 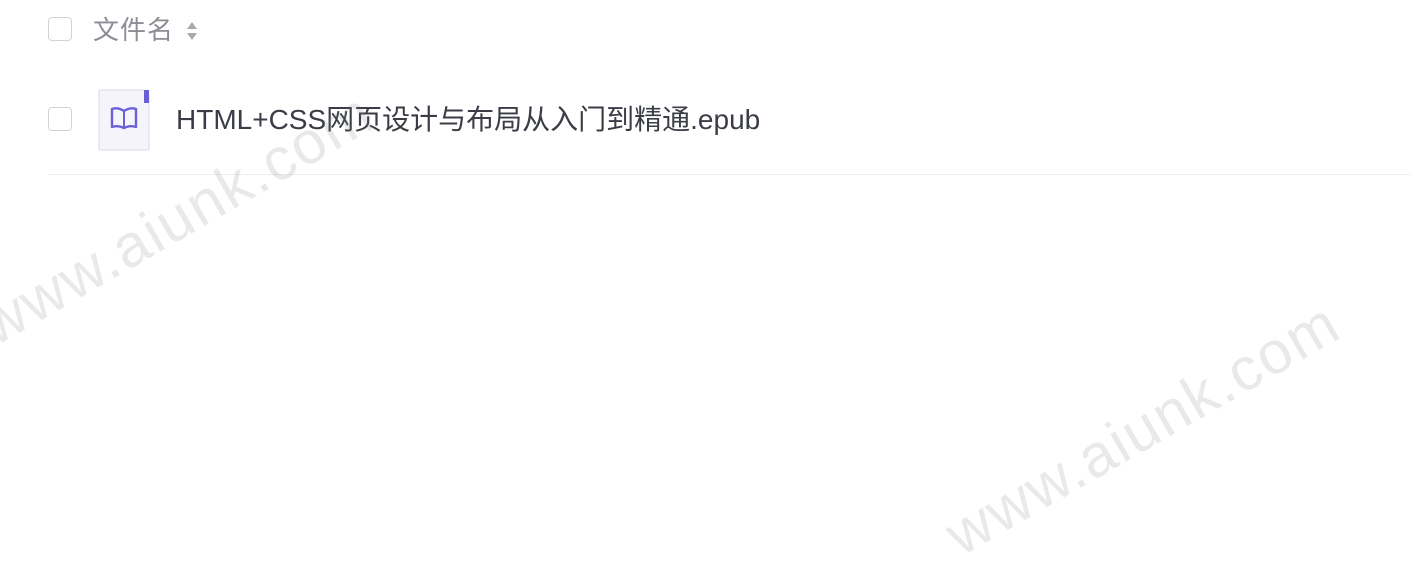 I want to click on file-select-checkbox, so click(x=60, y=119).